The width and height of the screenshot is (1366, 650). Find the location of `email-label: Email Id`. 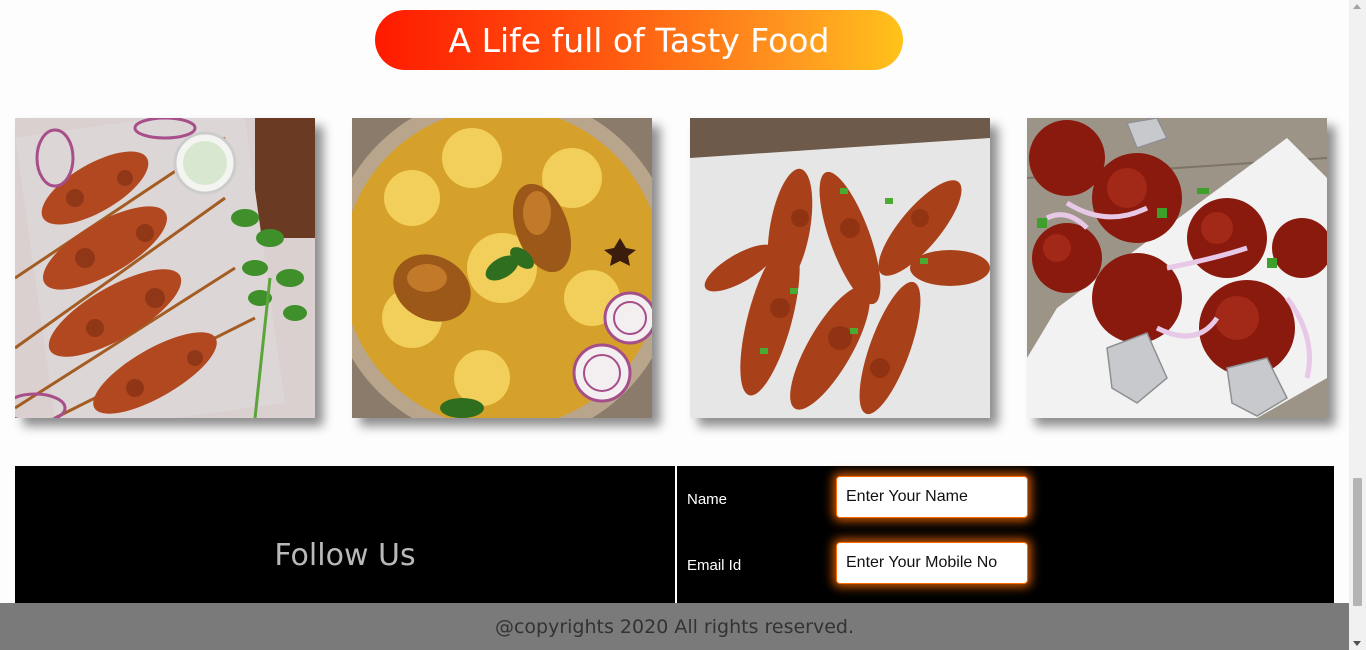

email-label: Email Id is located at coordinates (714, 565).